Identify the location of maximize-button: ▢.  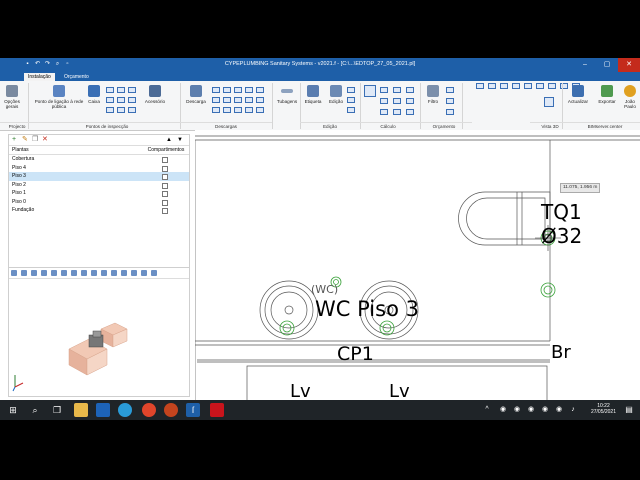
(607, 65).